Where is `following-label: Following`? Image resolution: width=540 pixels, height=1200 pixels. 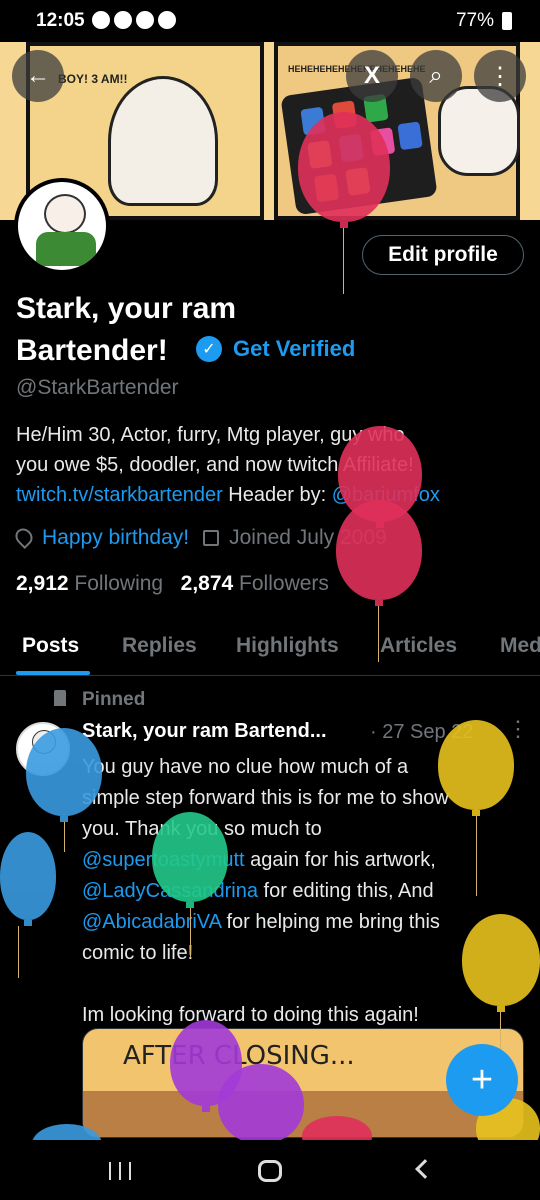
following-label: Following is located at coordinates (119, 583).